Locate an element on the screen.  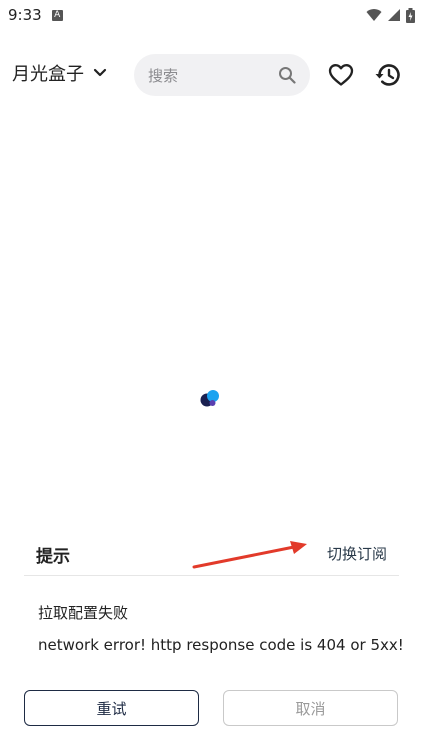
history-icon is located at coordinates (387, 75).